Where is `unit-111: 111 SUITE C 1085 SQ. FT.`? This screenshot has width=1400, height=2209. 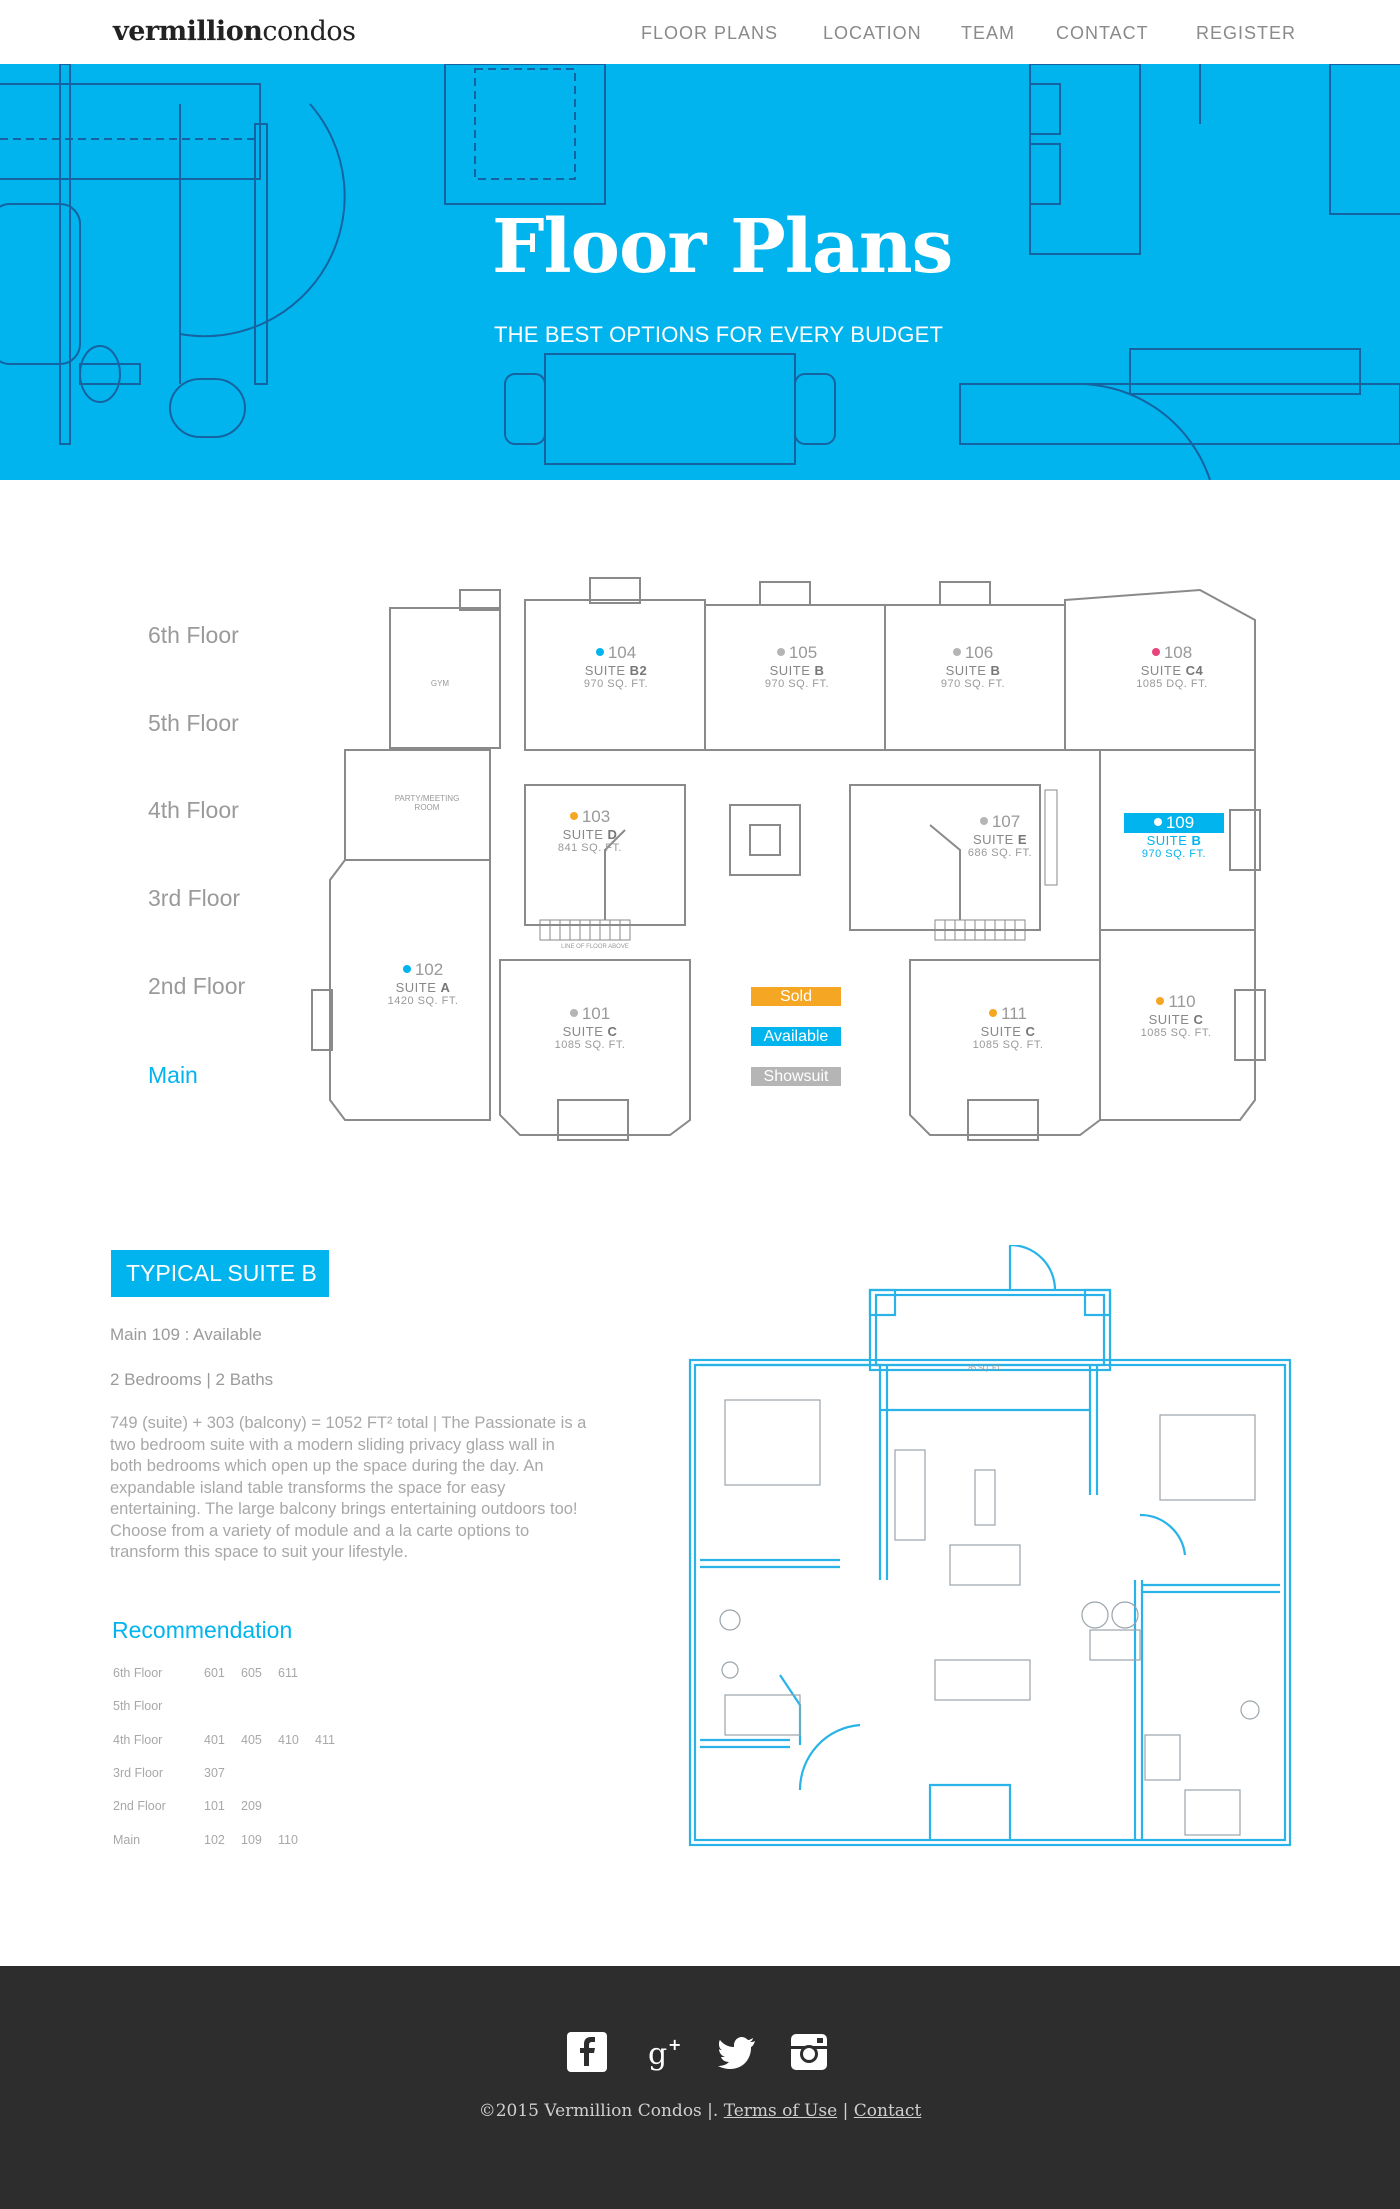 unit-111: 111 SUITE C 1085 SQ. FT. is located at coordinates (1008, 1027).